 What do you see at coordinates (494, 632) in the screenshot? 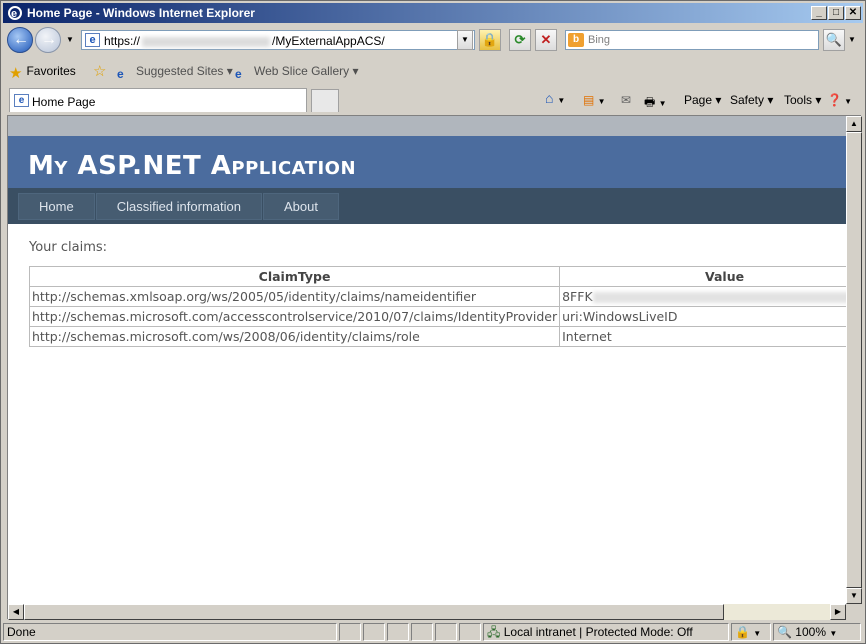
I see `intranet-zone-icon: 🖧` at bounding box center [494, 632].